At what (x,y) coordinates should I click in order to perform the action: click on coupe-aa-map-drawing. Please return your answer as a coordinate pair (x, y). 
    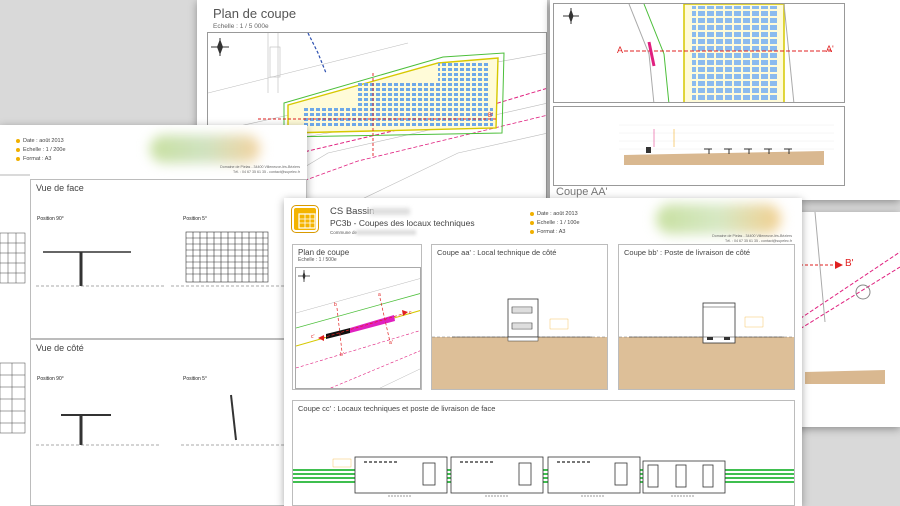
    Looking at the image, I should click on (729, 53).